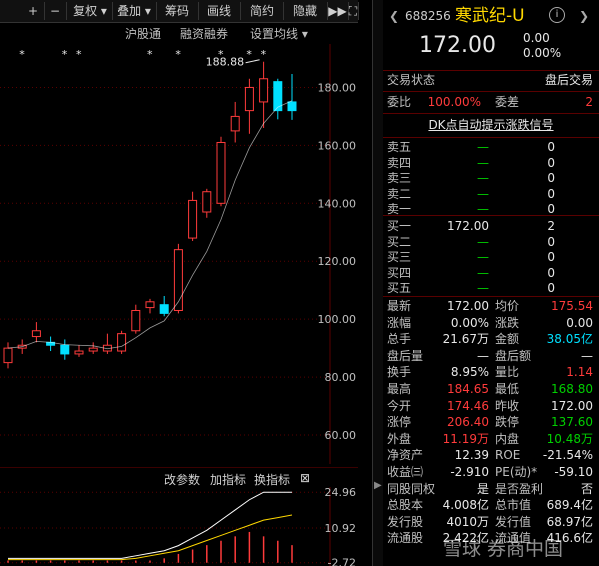 This screenshot has height=566, width=599. Describe the element at coordinates (491, 163) in the screenshot. I see `orderbook-row: 卖四 — 0` at that location.